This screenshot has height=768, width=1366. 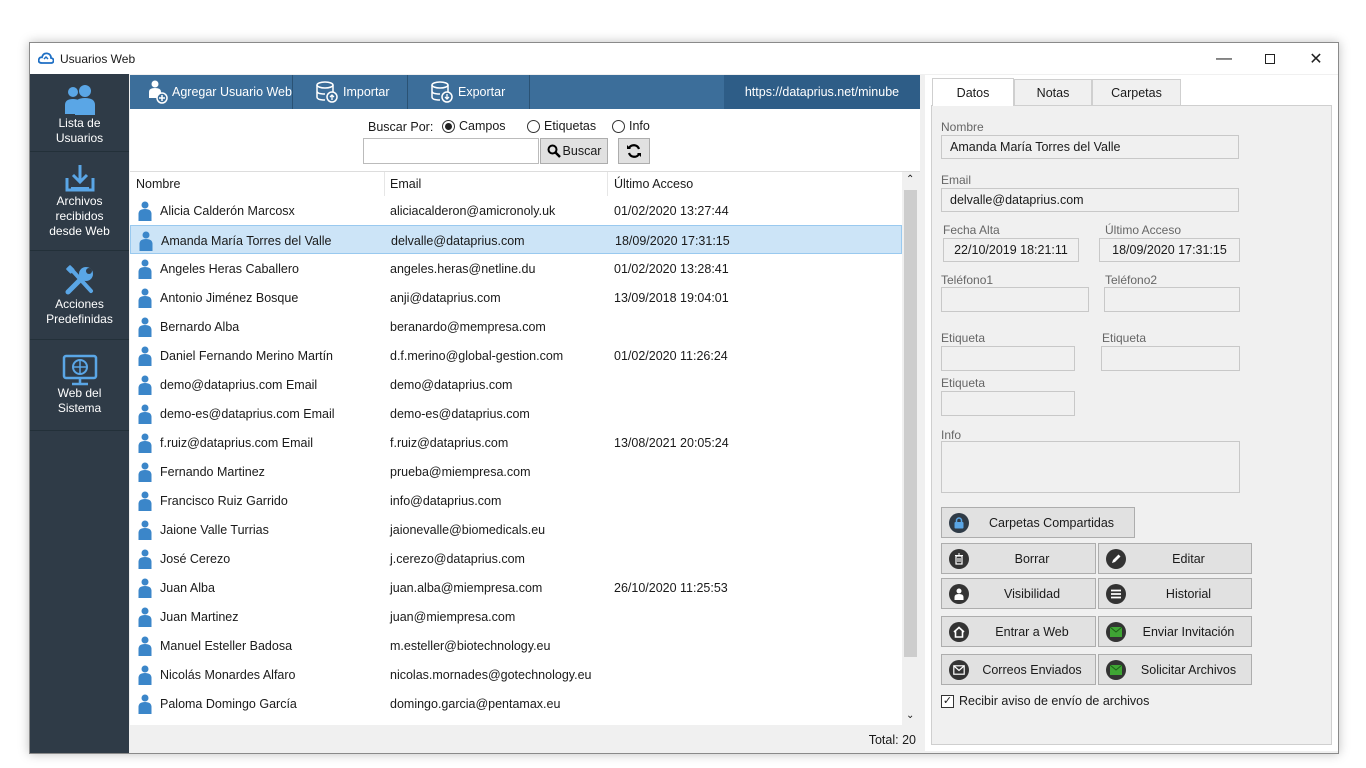 I want to click on ultimo-acceso-field: 18/09/2020 17:31:15, so click(x=1169, y=250).